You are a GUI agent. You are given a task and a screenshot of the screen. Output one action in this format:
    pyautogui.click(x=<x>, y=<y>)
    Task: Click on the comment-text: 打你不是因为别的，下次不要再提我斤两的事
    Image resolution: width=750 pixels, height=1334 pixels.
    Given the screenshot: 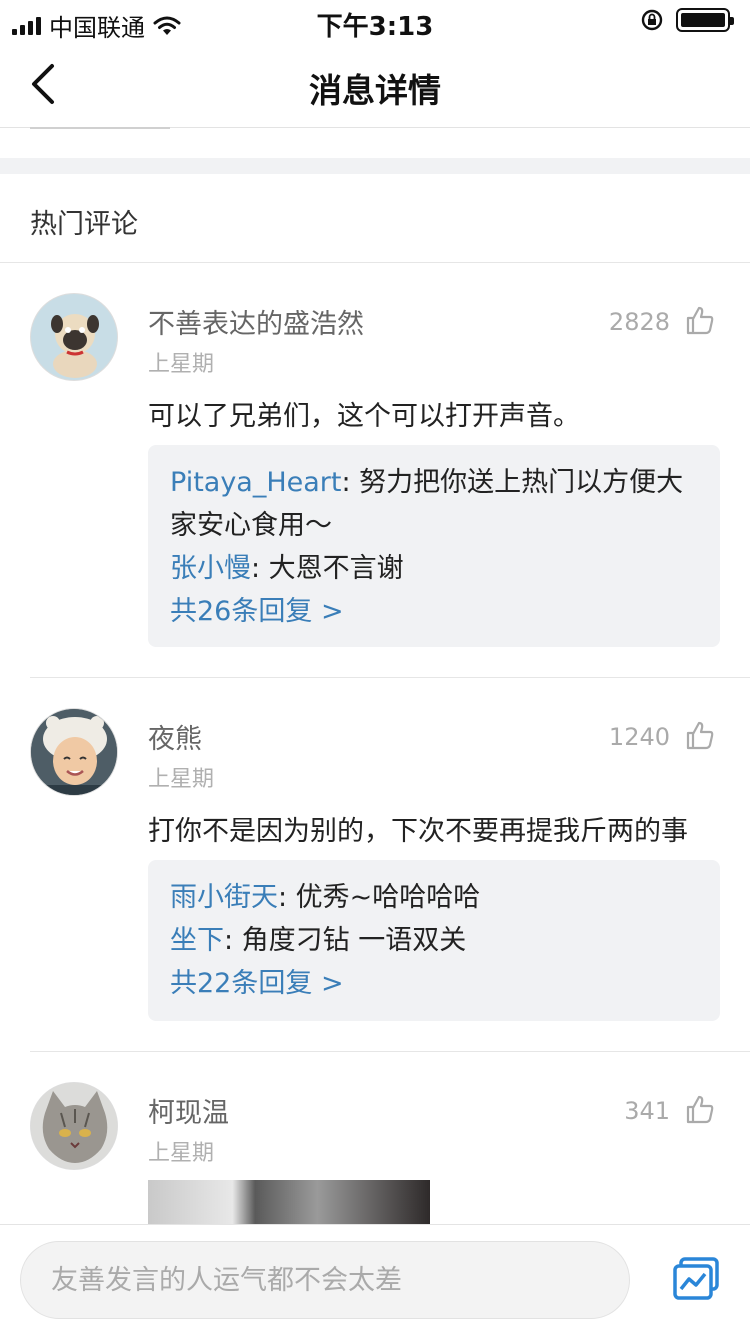 What is the action you would take?
    pyautogui.click(x=418, y=831)
    